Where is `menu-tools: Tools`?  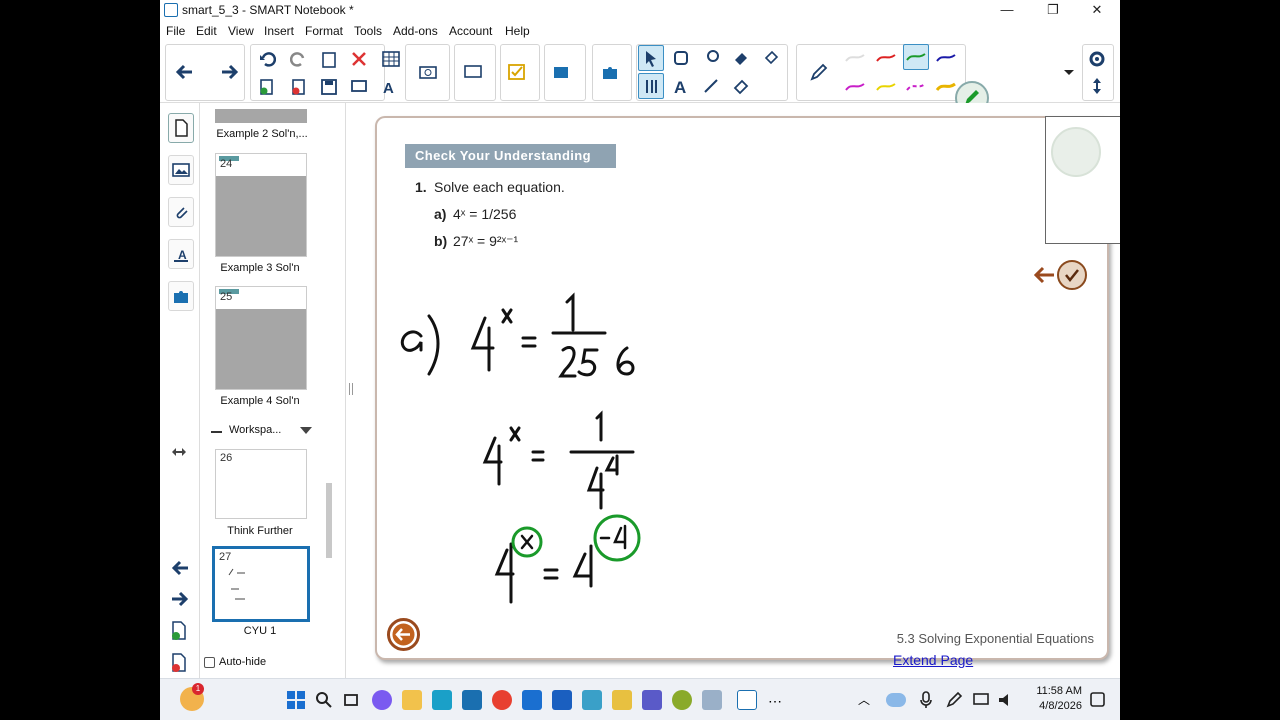
menu-tools: Tools is located at coordinates (368, 31).